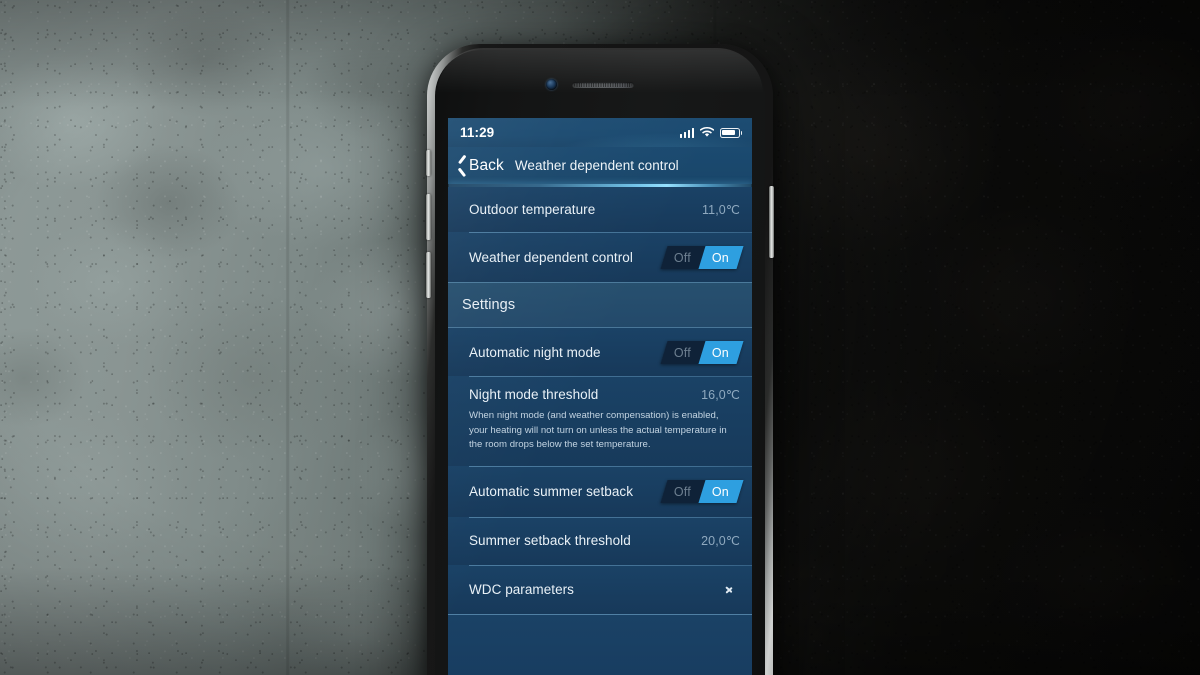 The image size is (1200, 675). Describe the element at coordinates (603, 85) in the screenshot. I see `earpiece-speaker-icon` at that location.